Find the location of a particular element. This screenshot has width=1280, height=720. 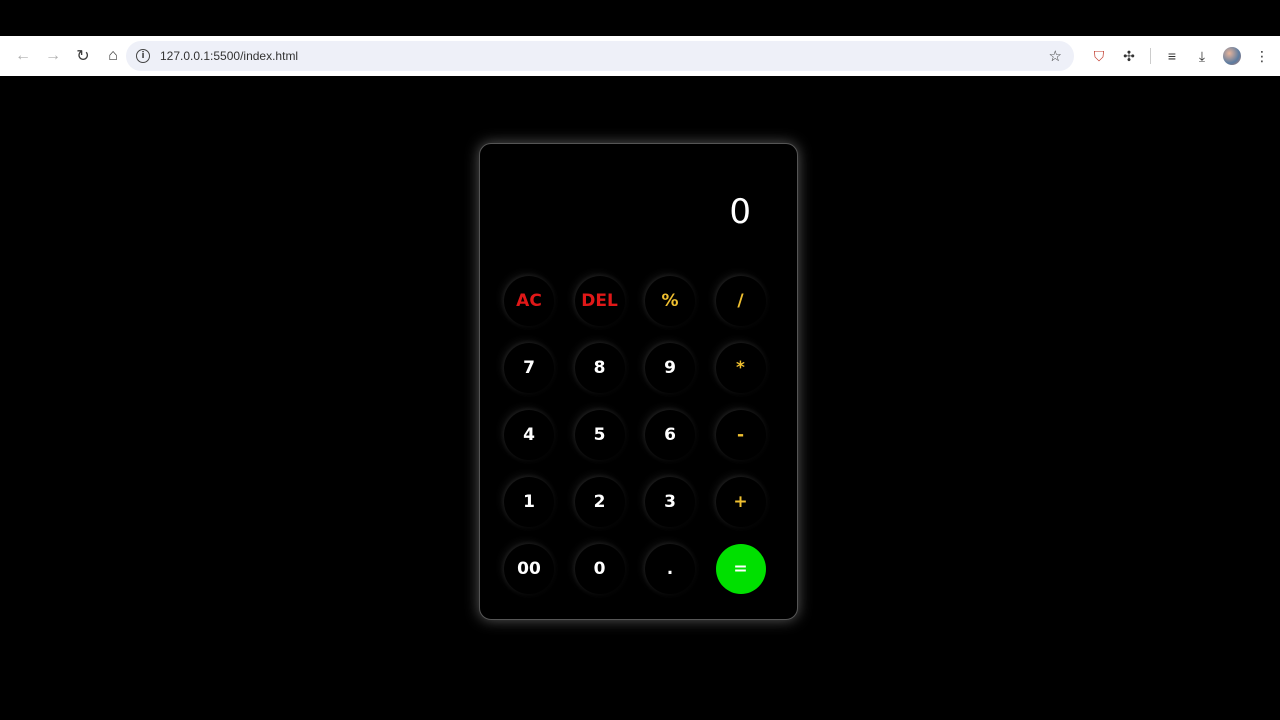

key-minus-button: - is located at coordinates (740, 435).